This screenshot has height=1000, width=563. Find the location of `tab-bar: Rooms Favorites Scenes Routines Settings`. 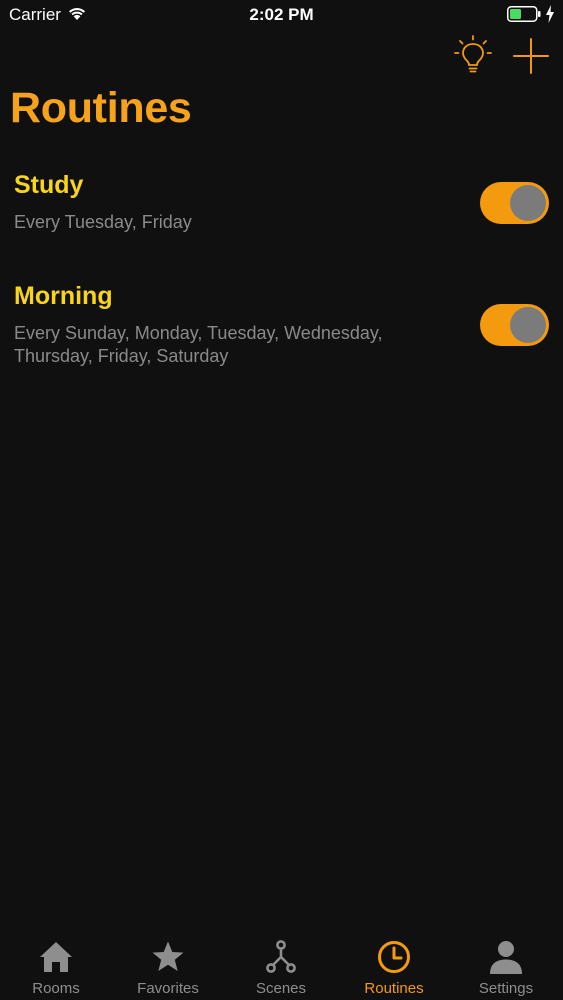

tab-bar: Rooms Favorites Scenes Routines Settings is located at coordinates (281, 965).